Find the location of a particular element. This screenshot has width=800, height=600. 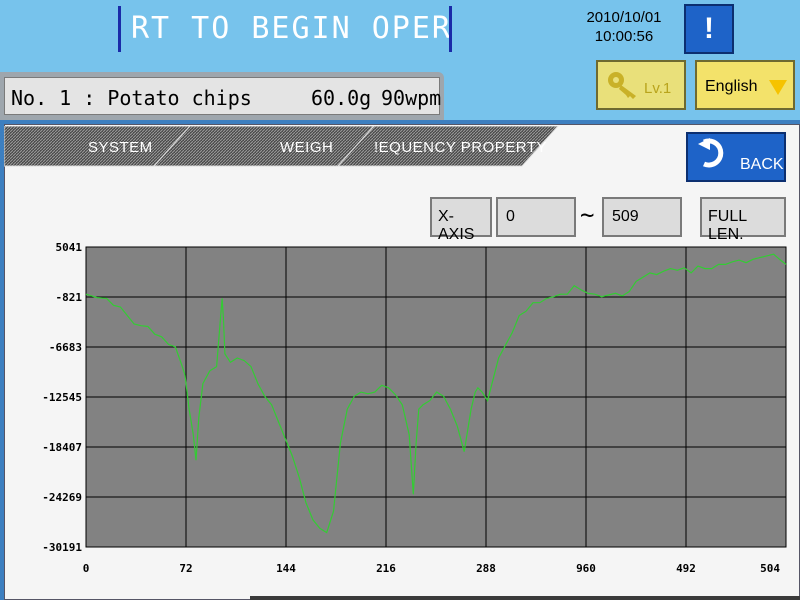

x-tick-label: 72 is located at coordinates (185, 568).